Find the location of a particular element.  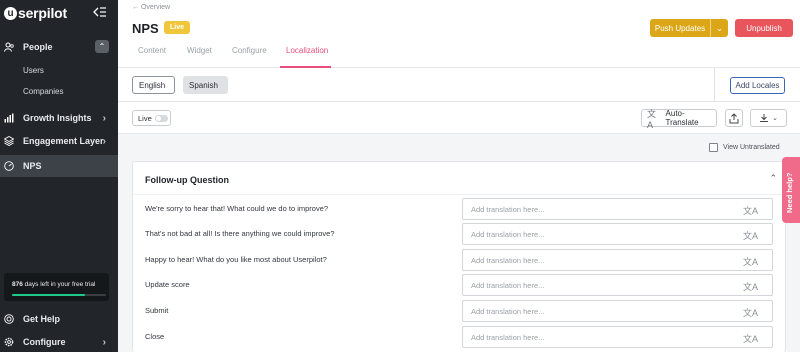

sidebar-item-label: Growth Insights is located at coordinates (57, 118).